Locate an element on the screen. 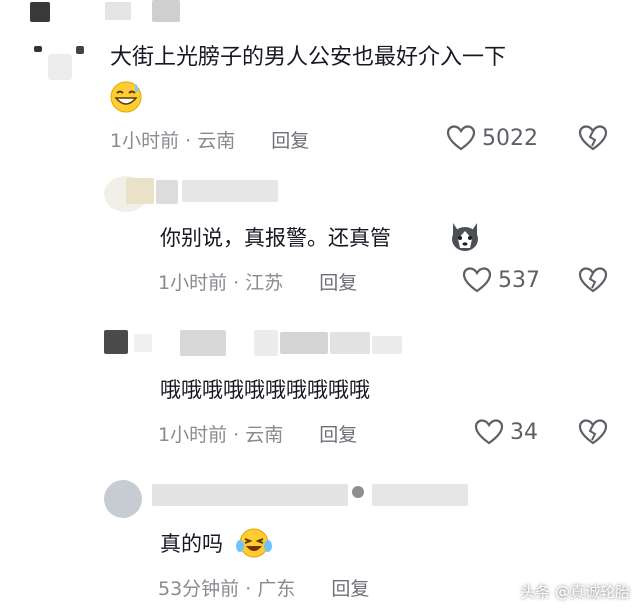 This screenshot has width=640, height=610. grinning-sweat-emoji is located at coordinates (126, 99).